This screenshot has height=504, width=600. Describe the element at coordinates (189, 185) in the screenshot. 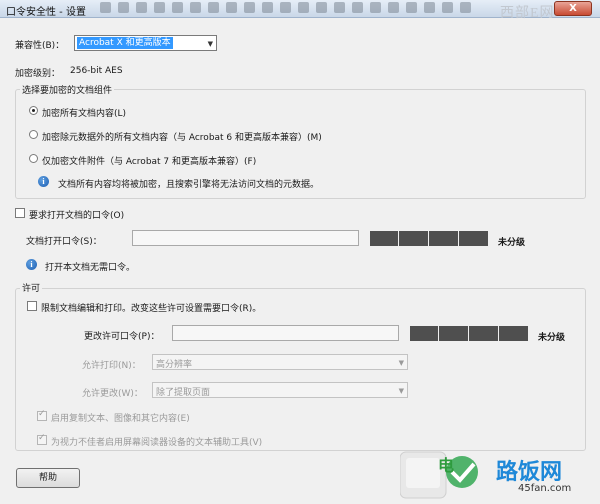

I see `components-info-text: 文档所有内容均将被加密，且搜索引擎将无法访问文档的元数据。` at that location.